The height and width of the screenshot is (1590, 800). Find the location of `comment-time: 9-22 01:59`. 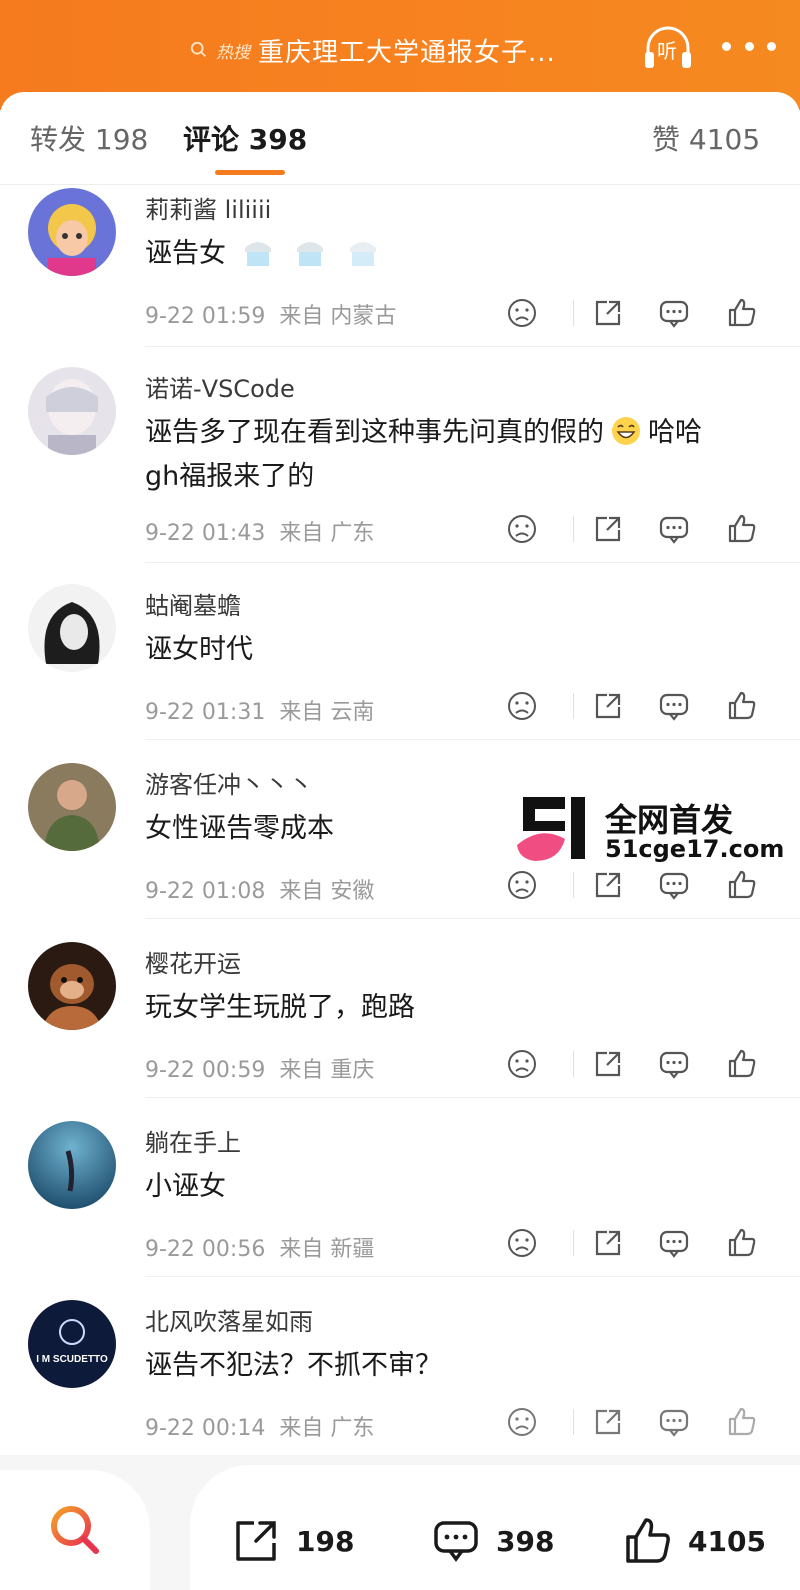

comment-time: 9-22 01:59 is located at coordinates (205, 316).